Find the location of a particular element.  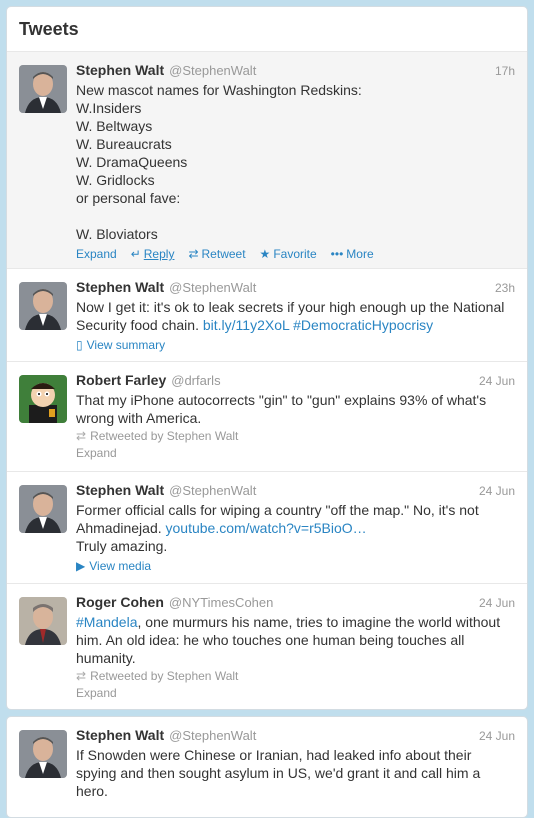

reply-button: ↵ Reply is located at coordinates (153, 254).